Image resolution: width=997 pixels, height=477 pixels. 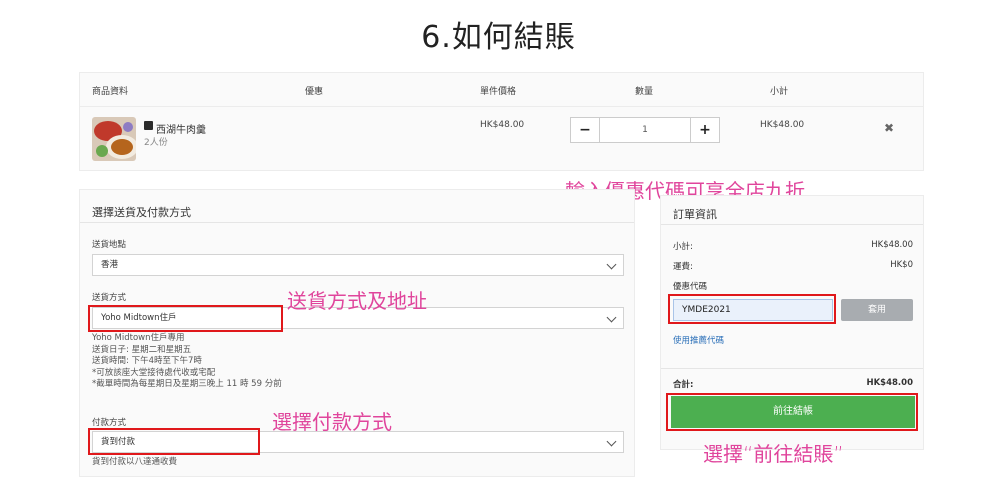 I want to click on order-panel-title: 訂單資訊, so click(x=695, y=214).